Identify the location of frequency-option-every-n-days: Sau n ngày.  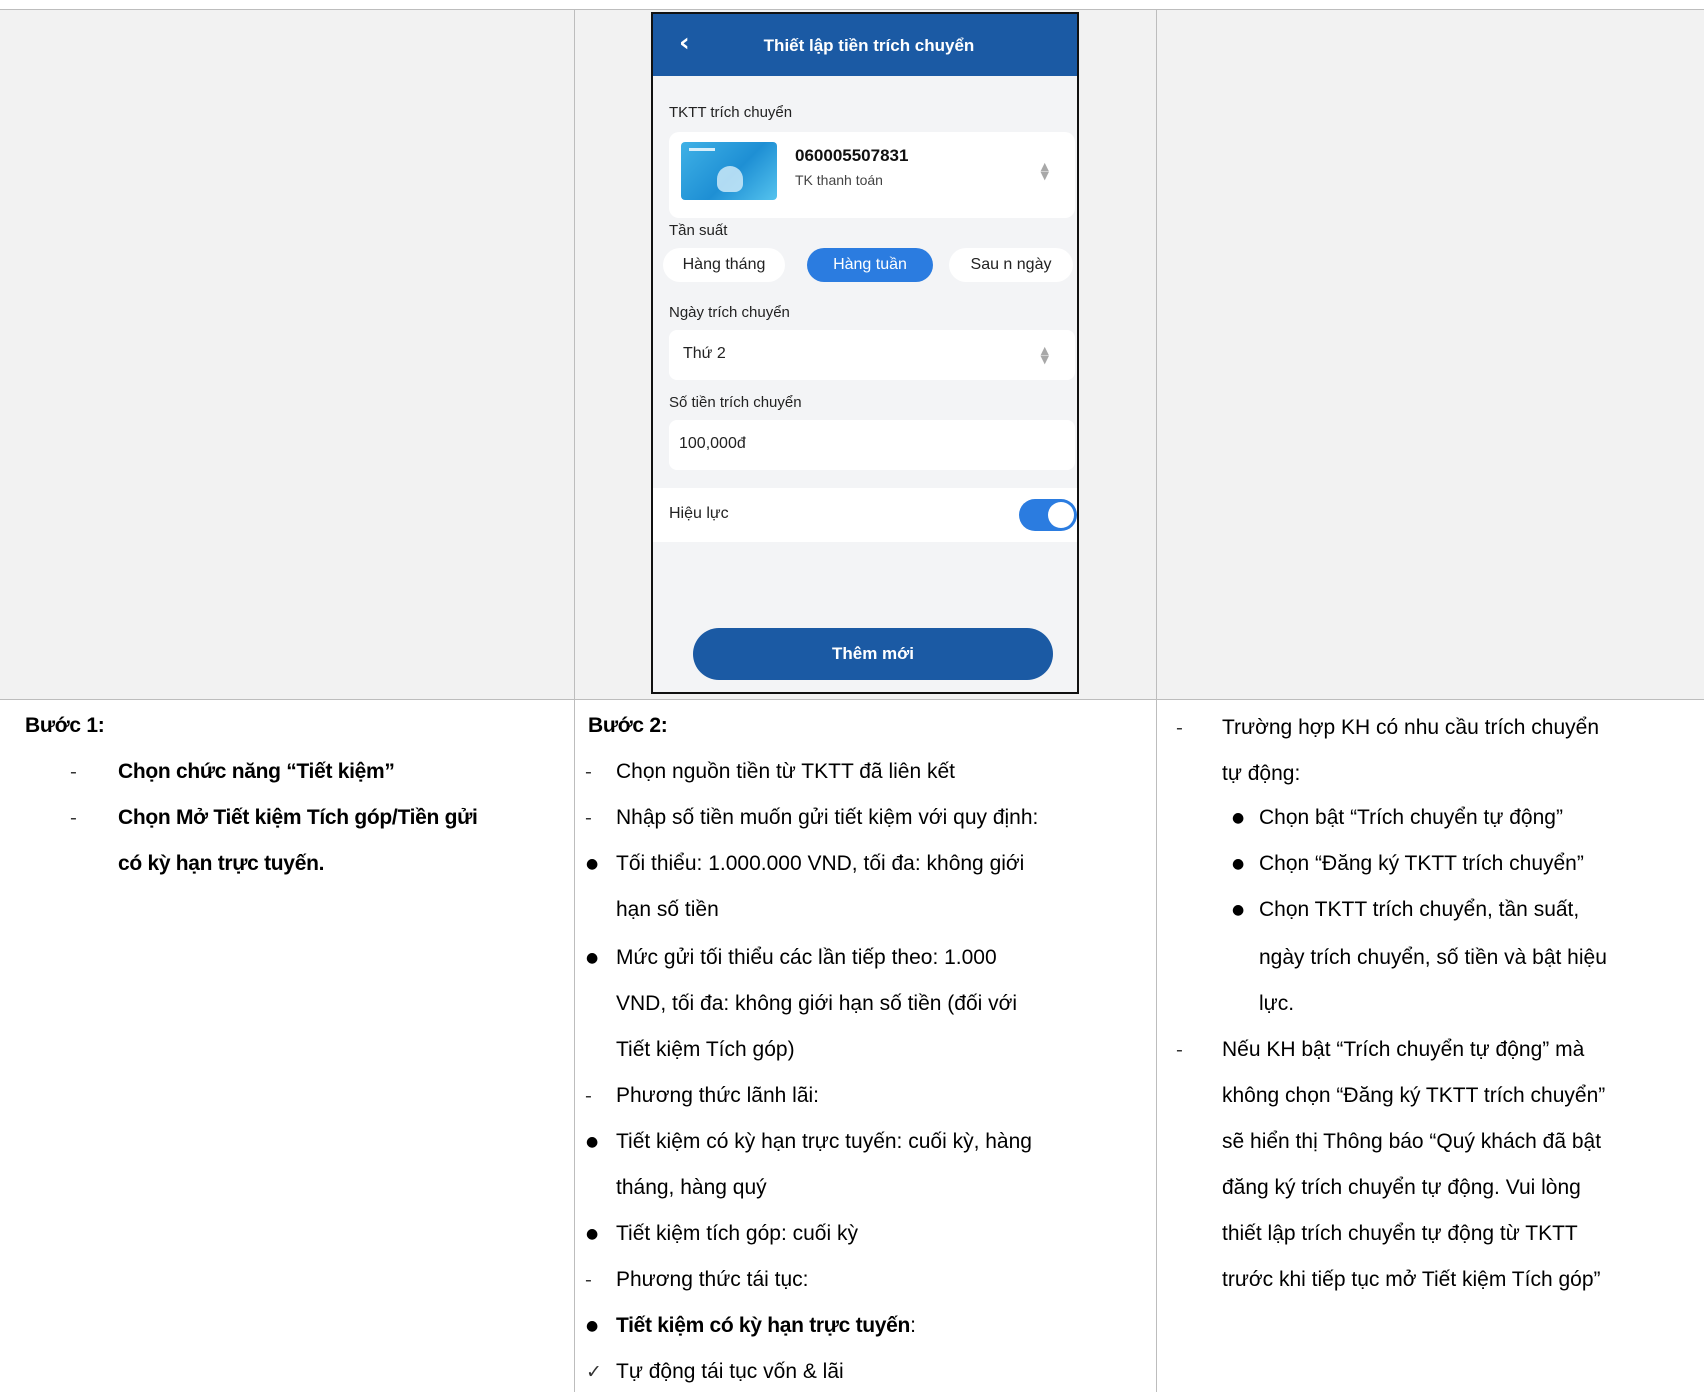
(1011, 265).